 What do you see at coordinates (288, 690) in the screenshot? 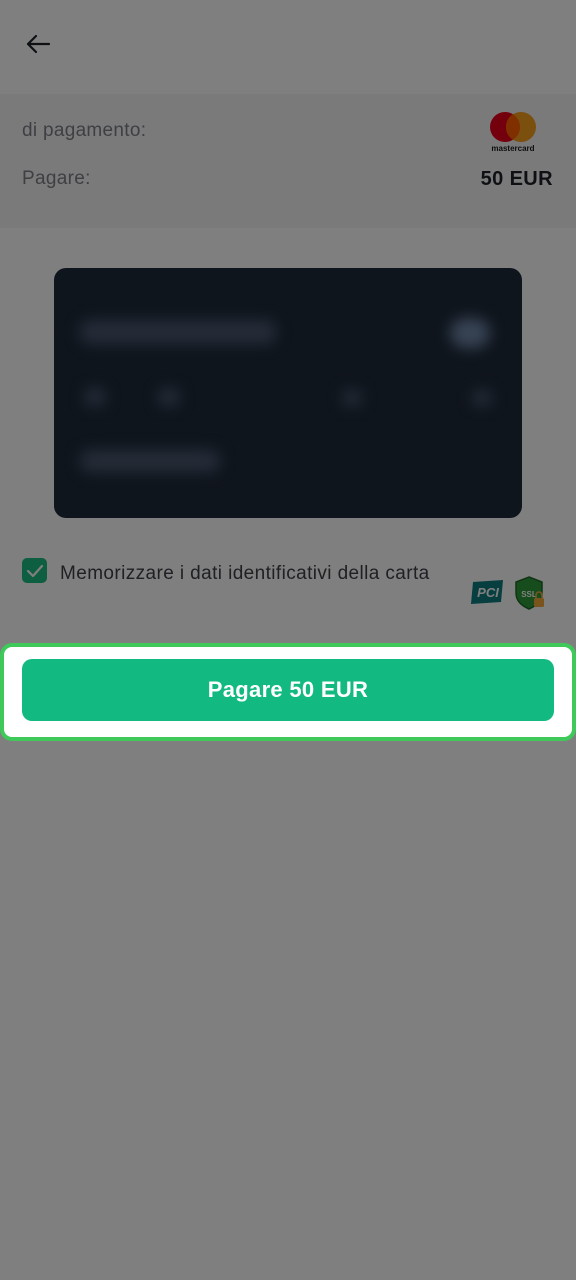
I see `pay-button: Pagare 50 EUR` at bounding box center [288, 690].